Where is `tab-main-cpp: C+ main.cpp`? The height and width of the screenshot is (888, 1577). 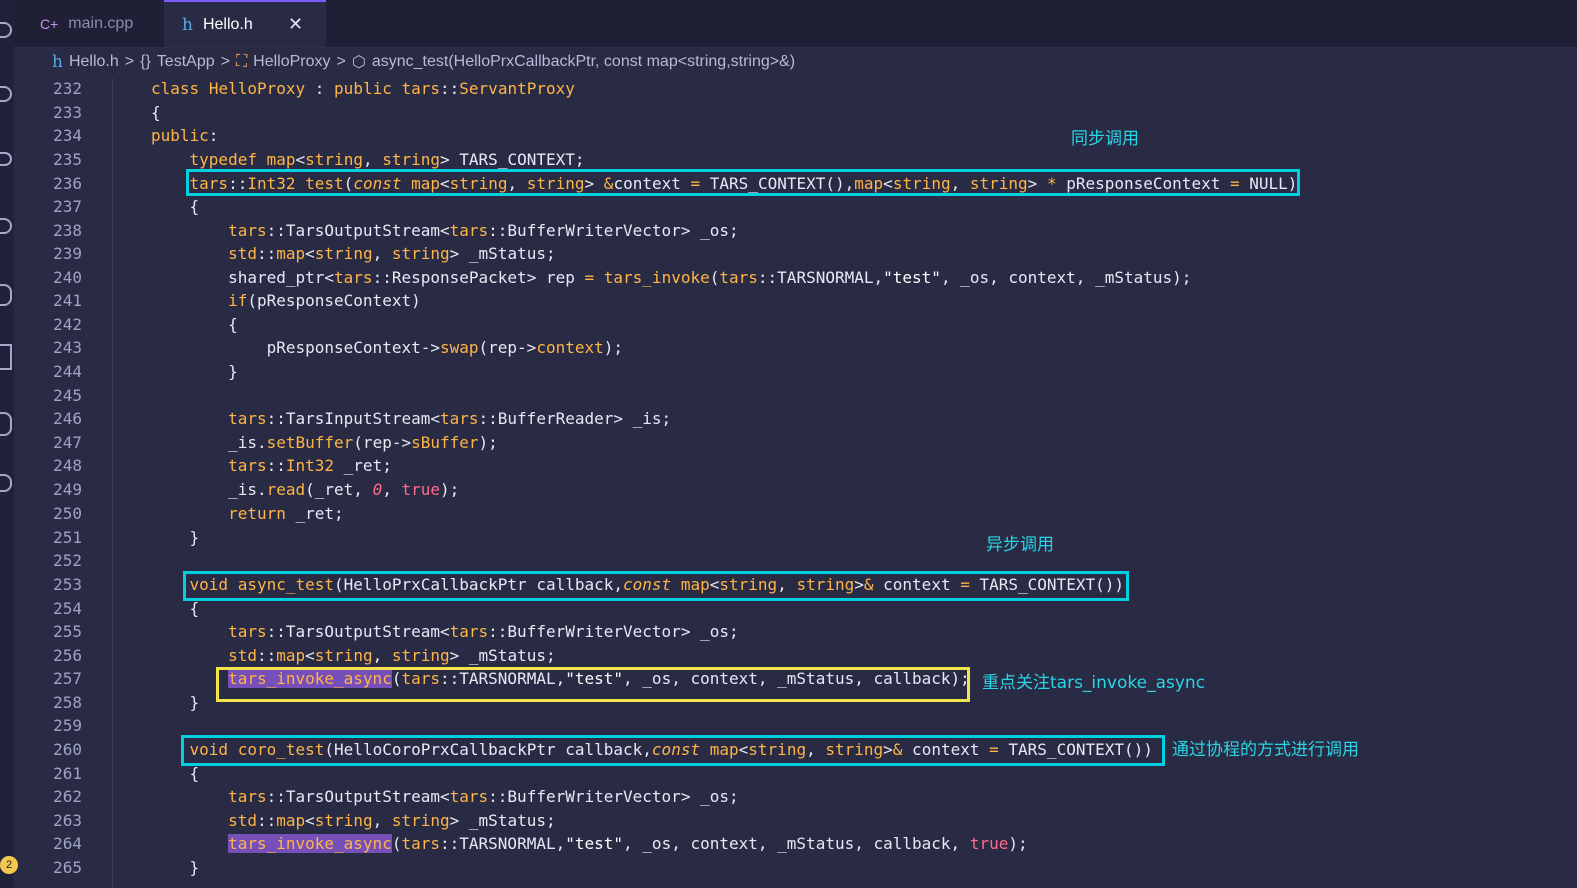 tab-main-cpp: C+ main.cpp is located at coordinates (95, 23).